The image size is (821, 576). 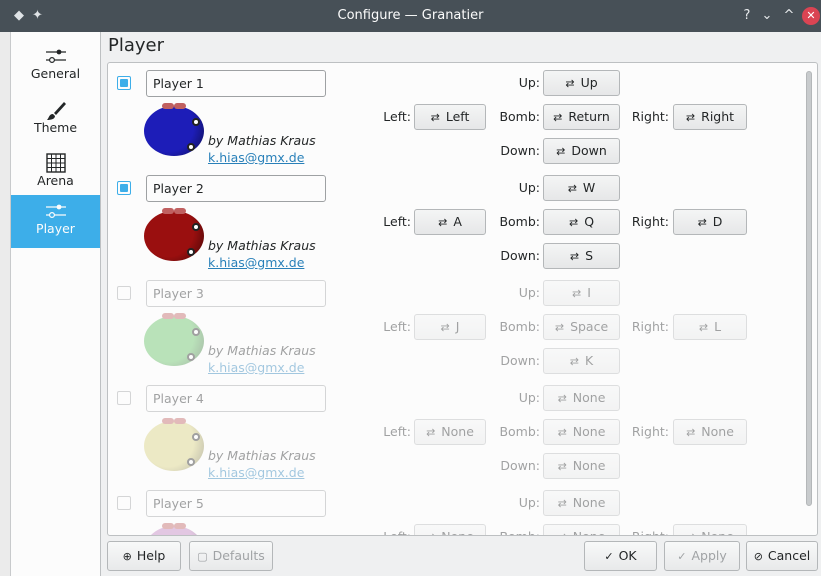 I want to click on key-up-button: ⇄ Up, so click(x=581, y=83).